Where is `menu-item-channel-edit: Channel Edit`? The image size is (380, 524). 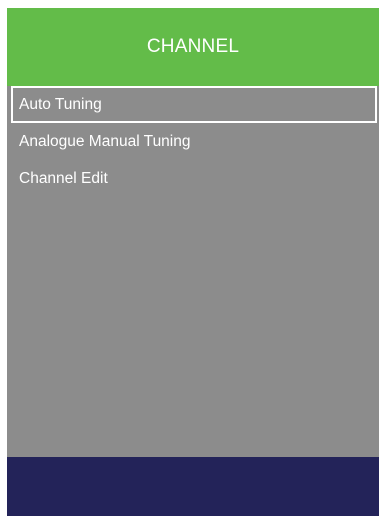 menu-item-channel-edit: Channel Edit is located at coordinates (194, 178).